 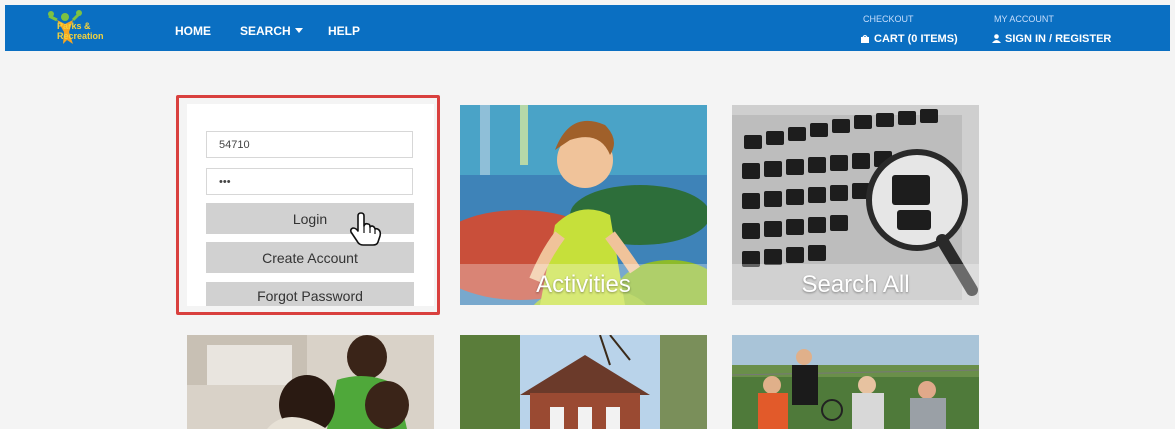 I want to click on nav-search: SEARCH, so click(x=271, y=31).